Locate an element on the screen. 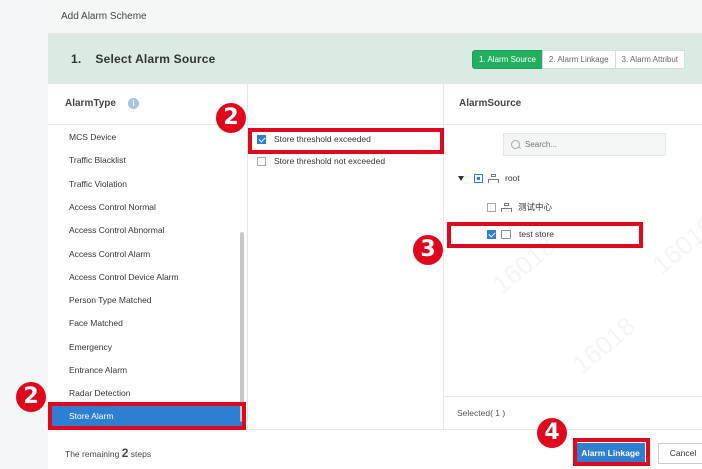 This screenshot has width=702, height=469. step-badge: 4 is located at coordinates (552, 433).